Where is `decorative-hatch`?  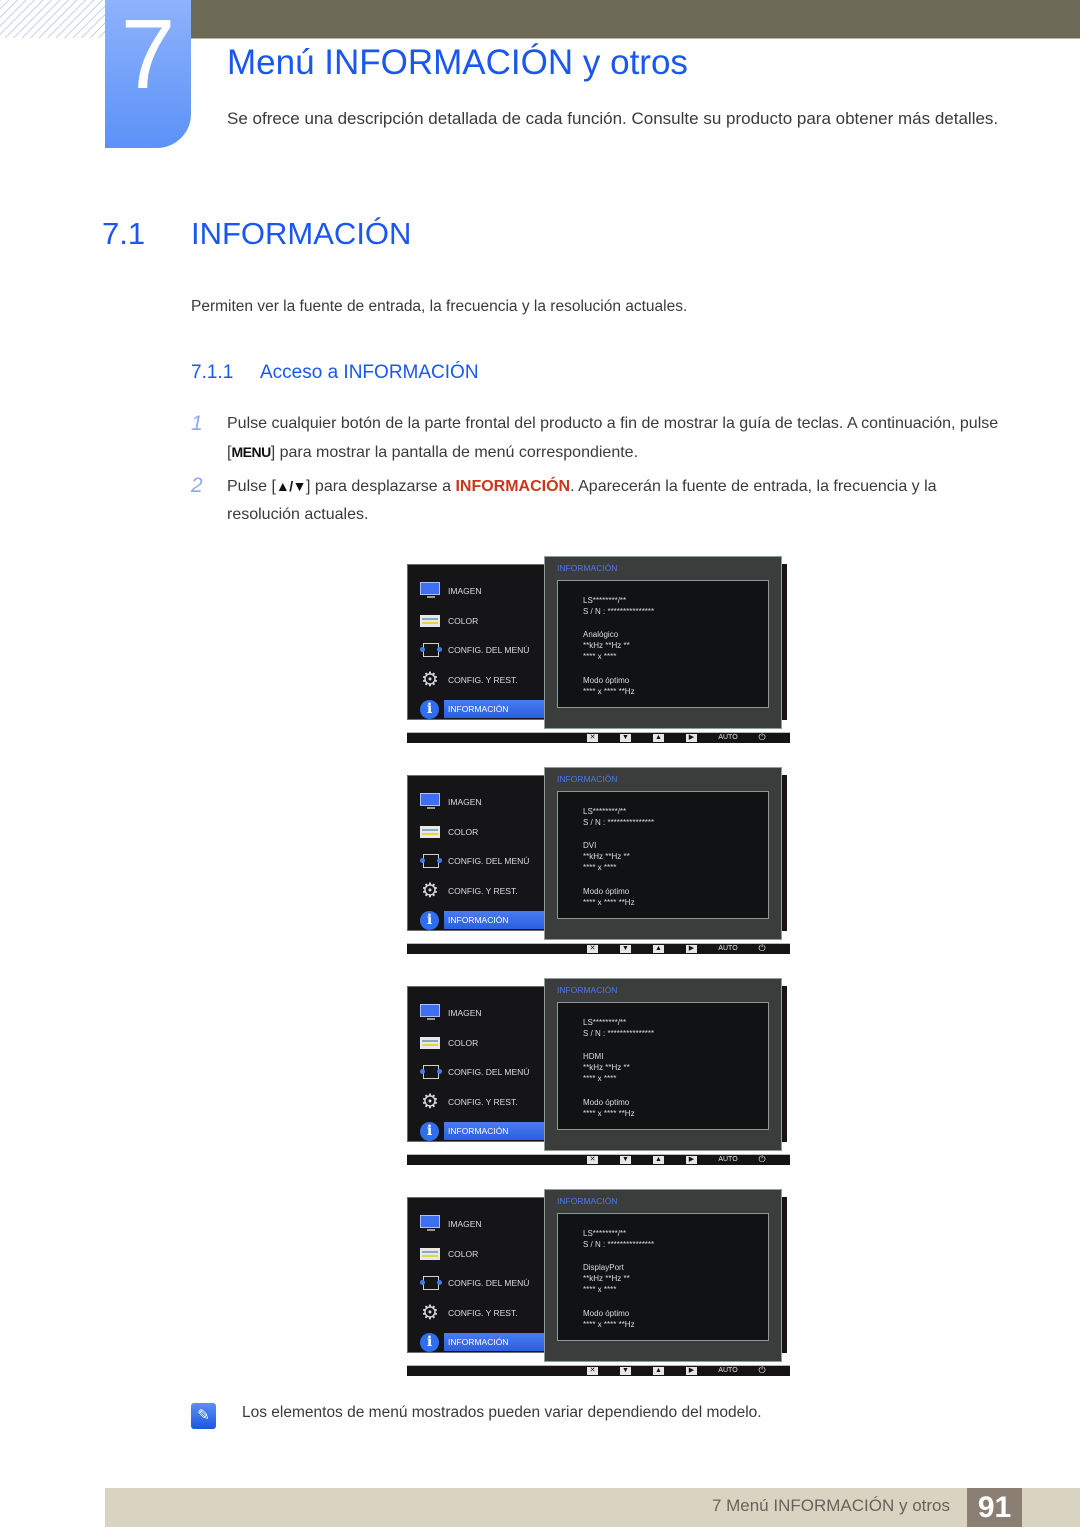 decorative-hatch is located at coordinates (54, 19).